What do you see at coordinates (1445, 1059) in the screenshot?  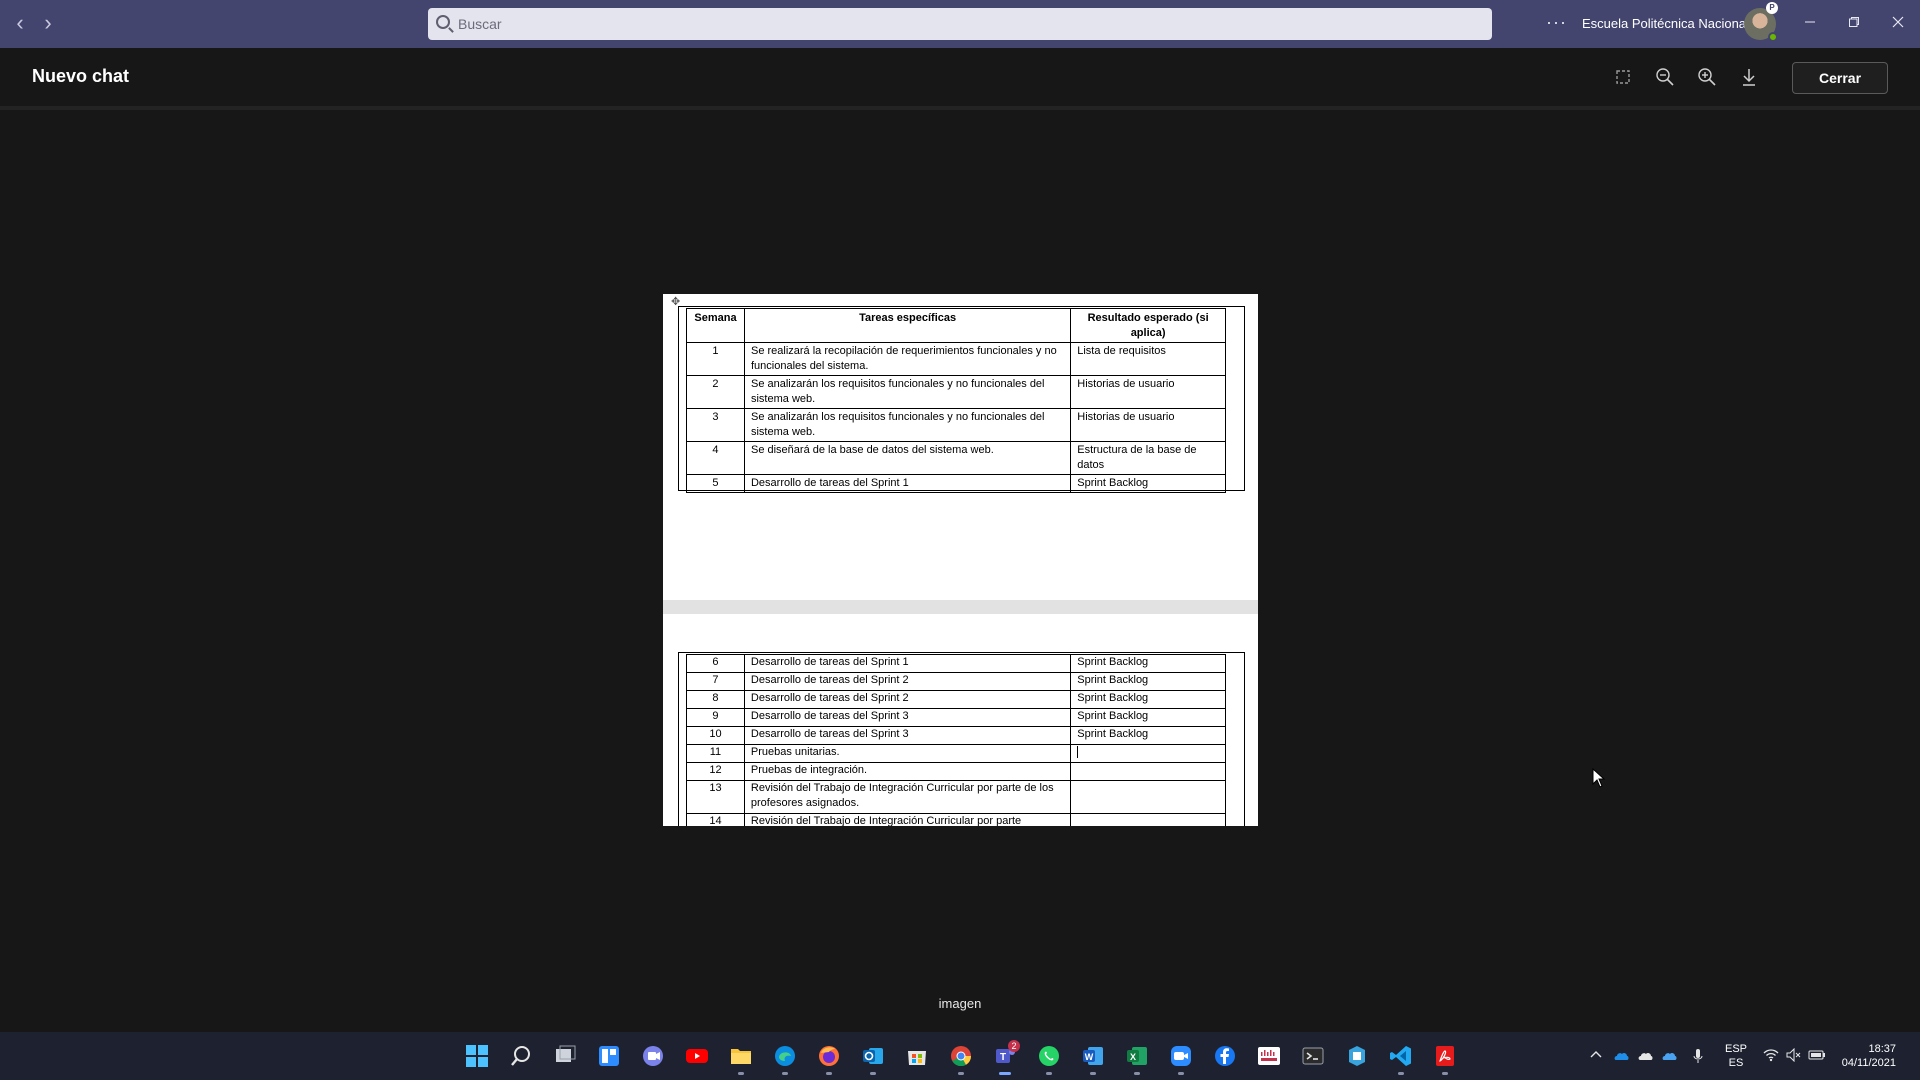 I see `acrobat-icon` at bounding box center [1445, 1059].